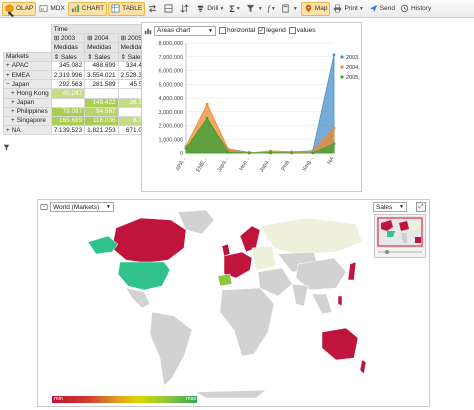  I want to click on horizontal-label: horizontal, so click(241, 30).